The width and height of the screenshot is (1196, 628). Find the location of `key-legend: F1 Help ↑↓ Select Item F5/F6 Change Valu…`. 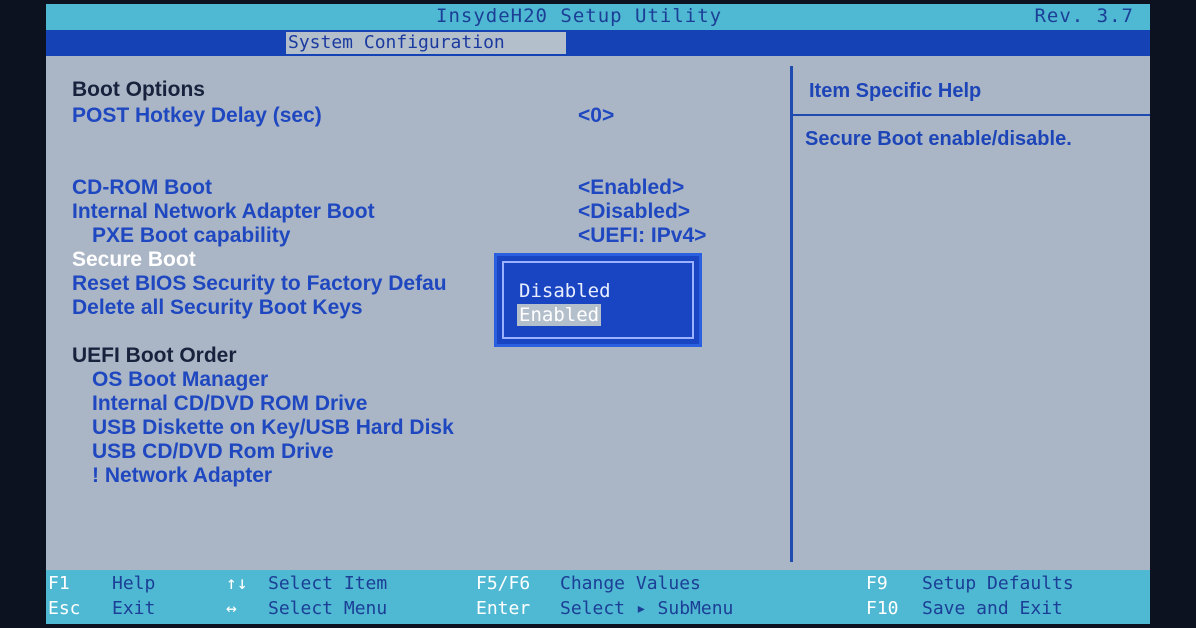

key-legend: F1 Help ↑↓ Select Item F5/F6 Change Valu… is located at coordinates (598, 597).